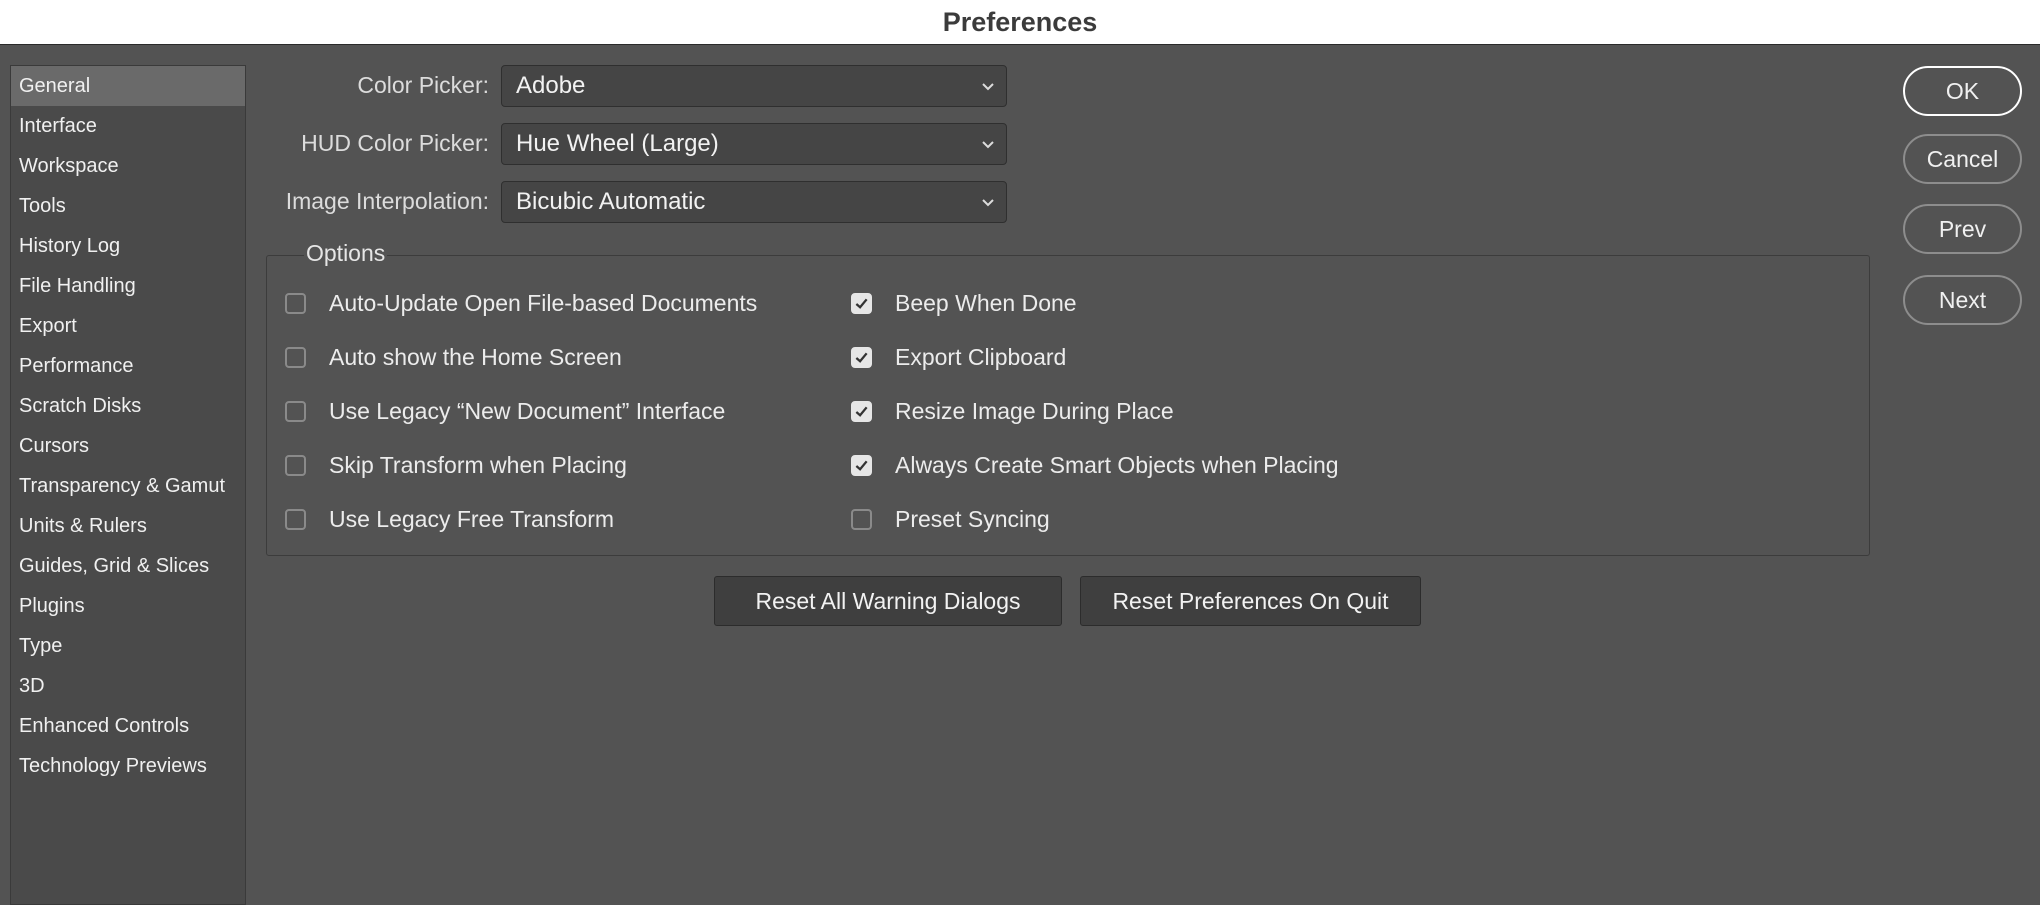 The height and width of the screenshot is (905, 2040). I want to click on sidebar-item-type: Type, so click(128, 646).